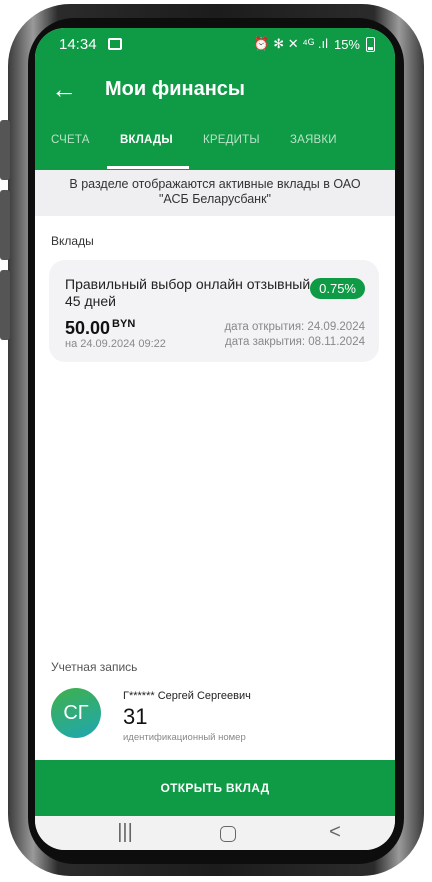 The width and height of the screenshot is (432, 882). Describe the element at coordinates (124, 324) in the screenshot. I see `deposit-currency: BYN` at that location.